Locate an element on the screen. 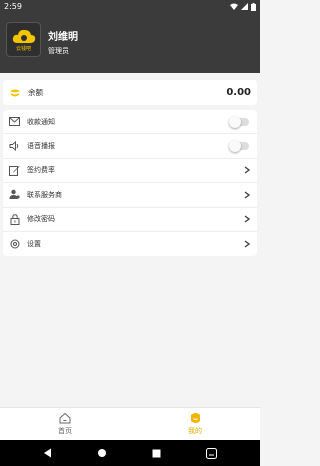 The height and width of the screenshot is (466, 320). menu-item-label: 收款通知 is located at coordinates (41, 121).